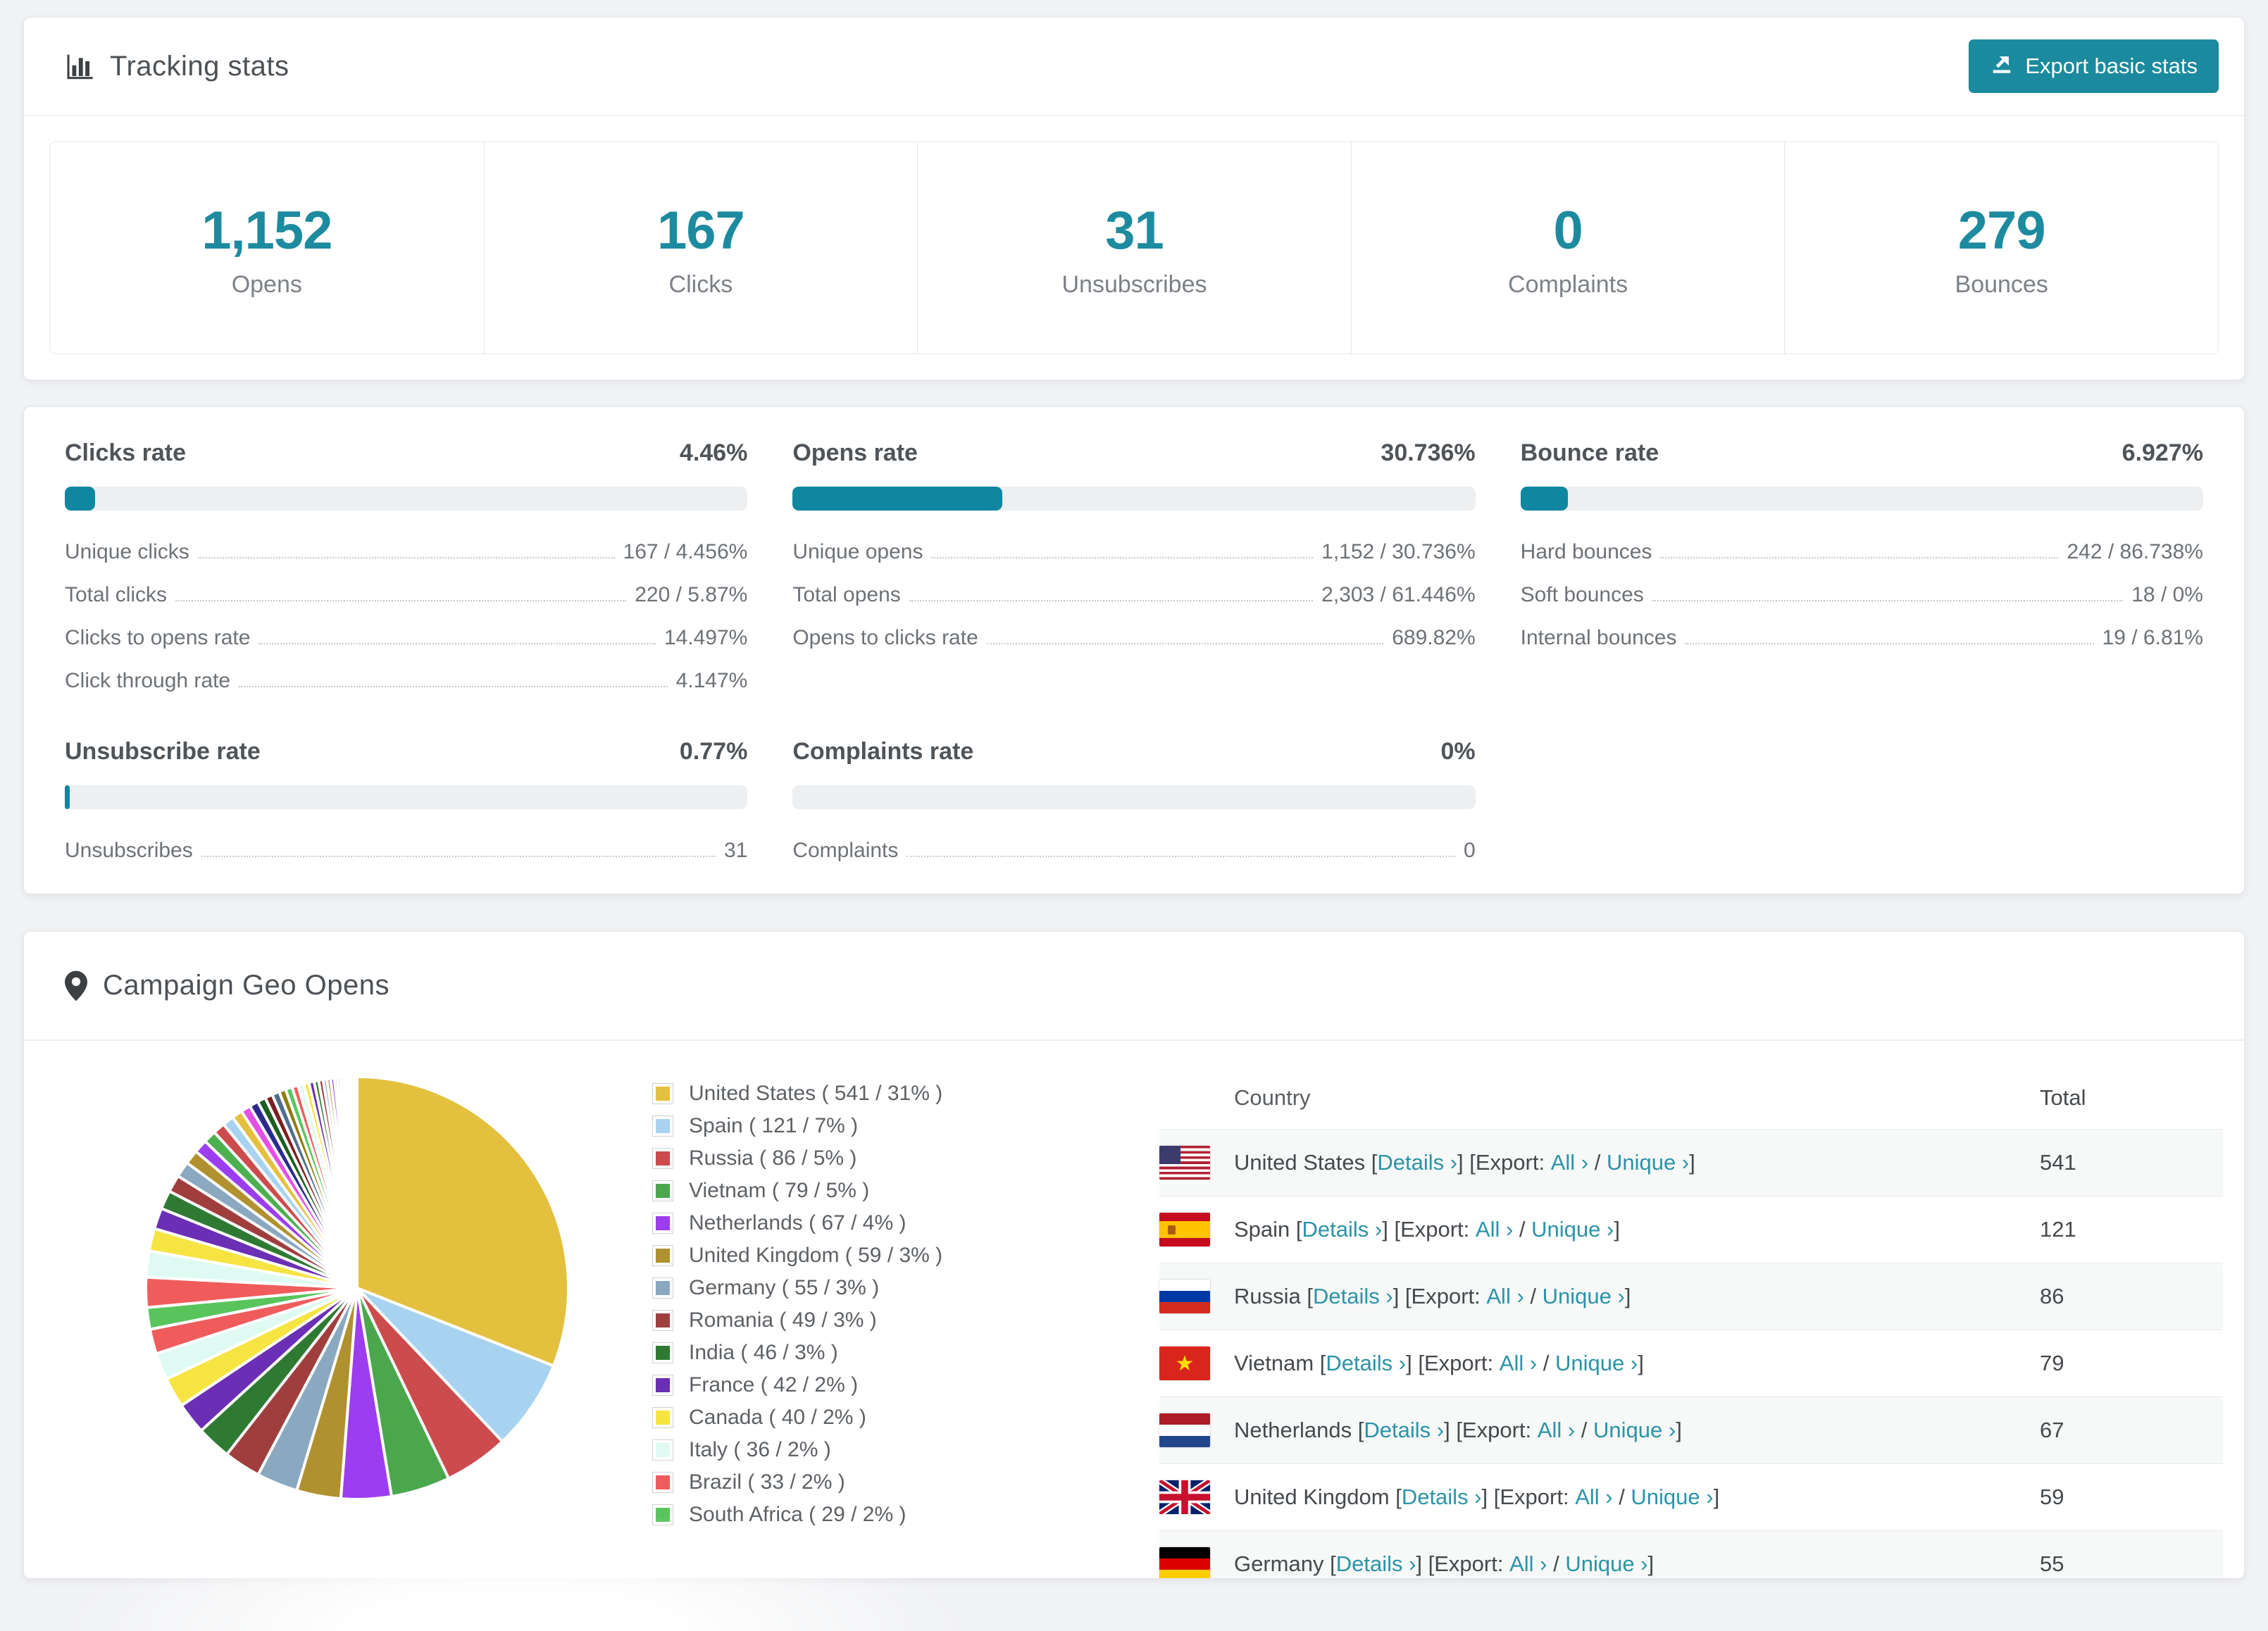 The height and width of the screenshot is (1631, 2268). Describe the element at coordinates (1398, 594) in the screenshot. I see `rate-row-value: 2,303 / 61.446%` at that location.